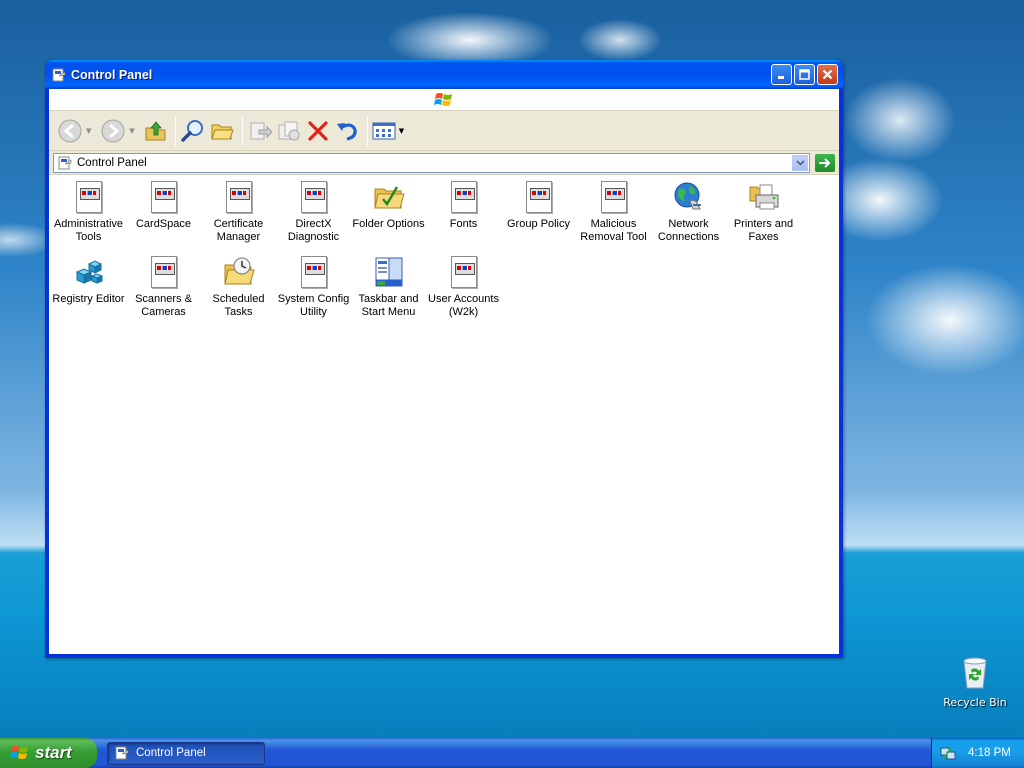 This screenshot has width=1024, height=768. What do you see at coordinates (512, 753) in the screenshot?
I see `taskbar: start Control Panel 4:18 PM` at bounding box center [512, 753].